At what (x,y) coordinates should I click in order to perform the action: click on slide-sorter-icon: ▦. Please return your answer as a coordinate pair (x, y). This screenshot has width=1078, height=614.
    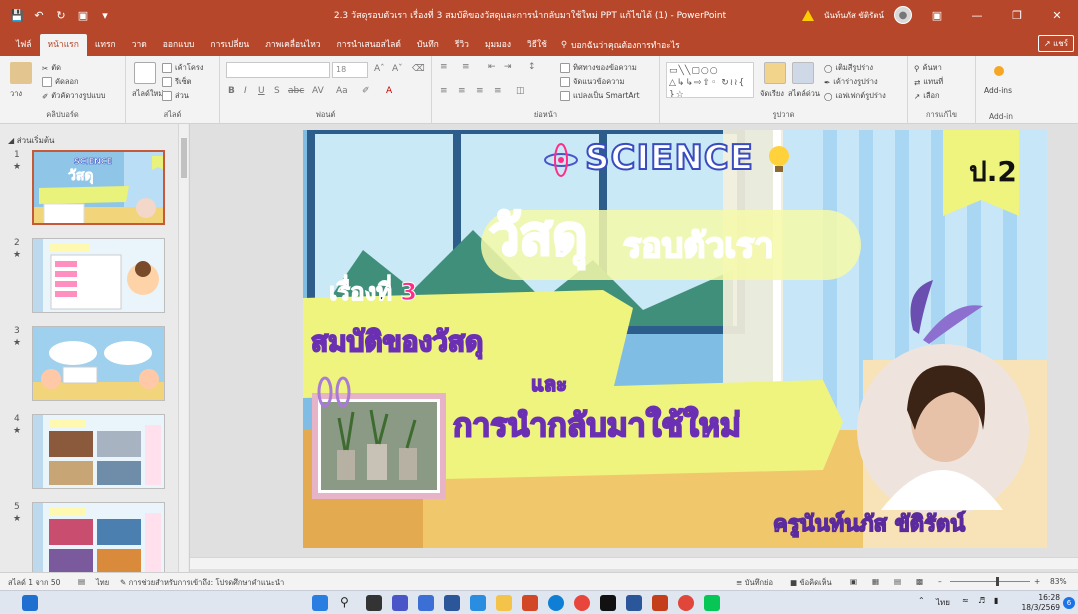
    Looking at the image, I should click on (875, 581).